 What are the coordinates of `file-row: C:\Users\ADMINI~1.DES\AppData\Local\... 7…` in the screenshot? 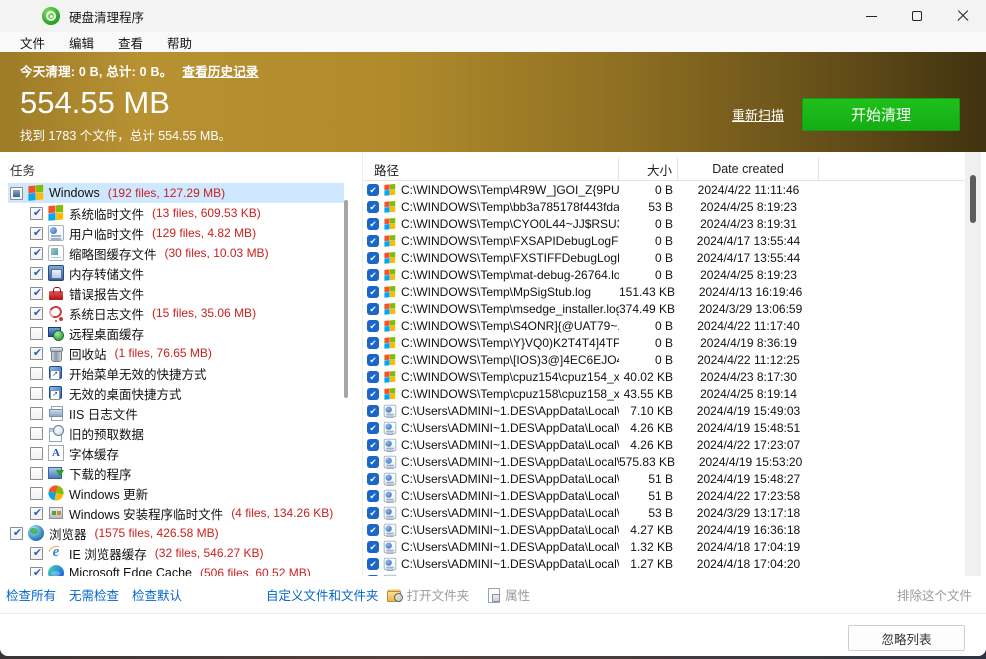 It's located at (664, 410).